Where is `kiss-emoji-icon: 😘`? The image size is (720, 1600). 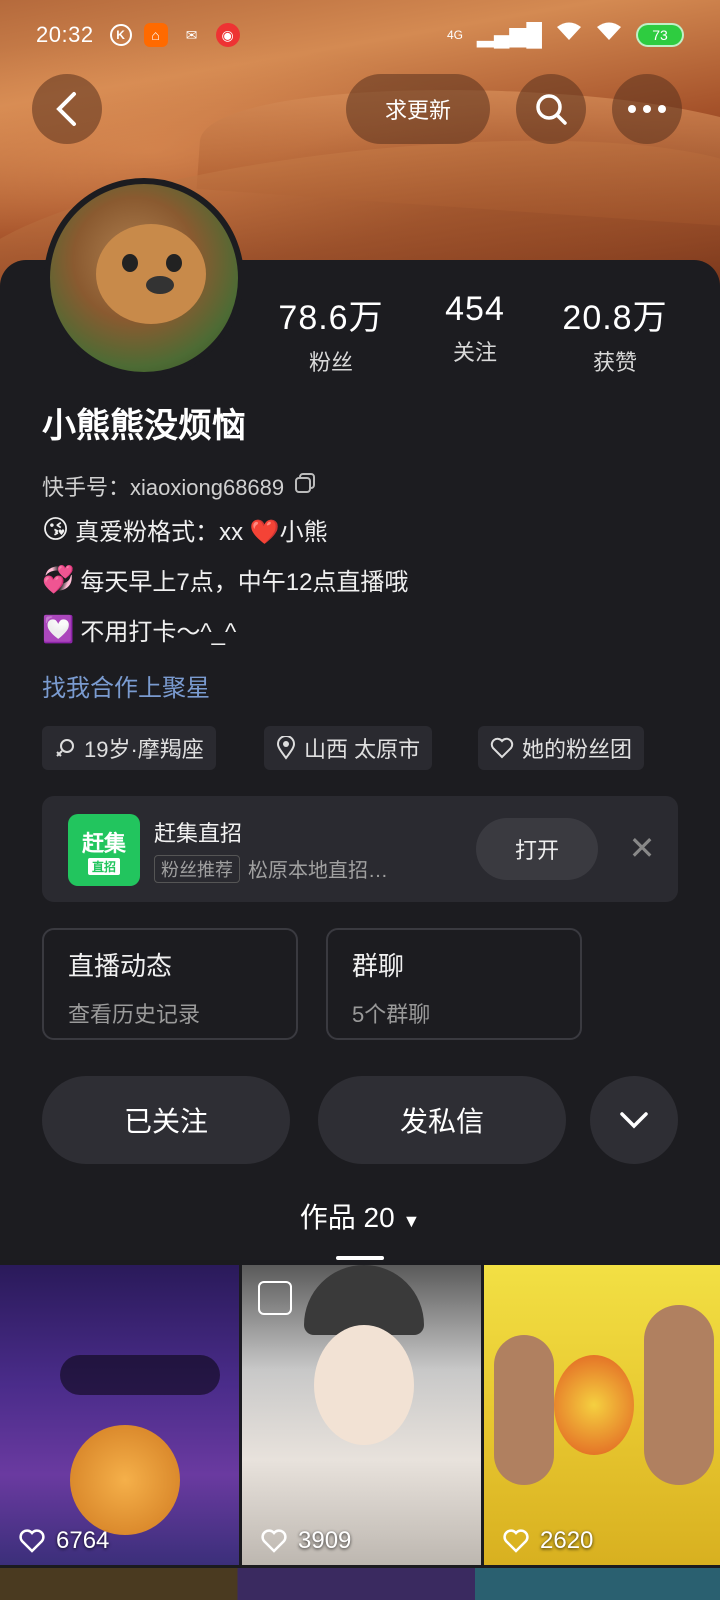
kiss-emoji-icon: 😘 is located at coordinates (56, 529).